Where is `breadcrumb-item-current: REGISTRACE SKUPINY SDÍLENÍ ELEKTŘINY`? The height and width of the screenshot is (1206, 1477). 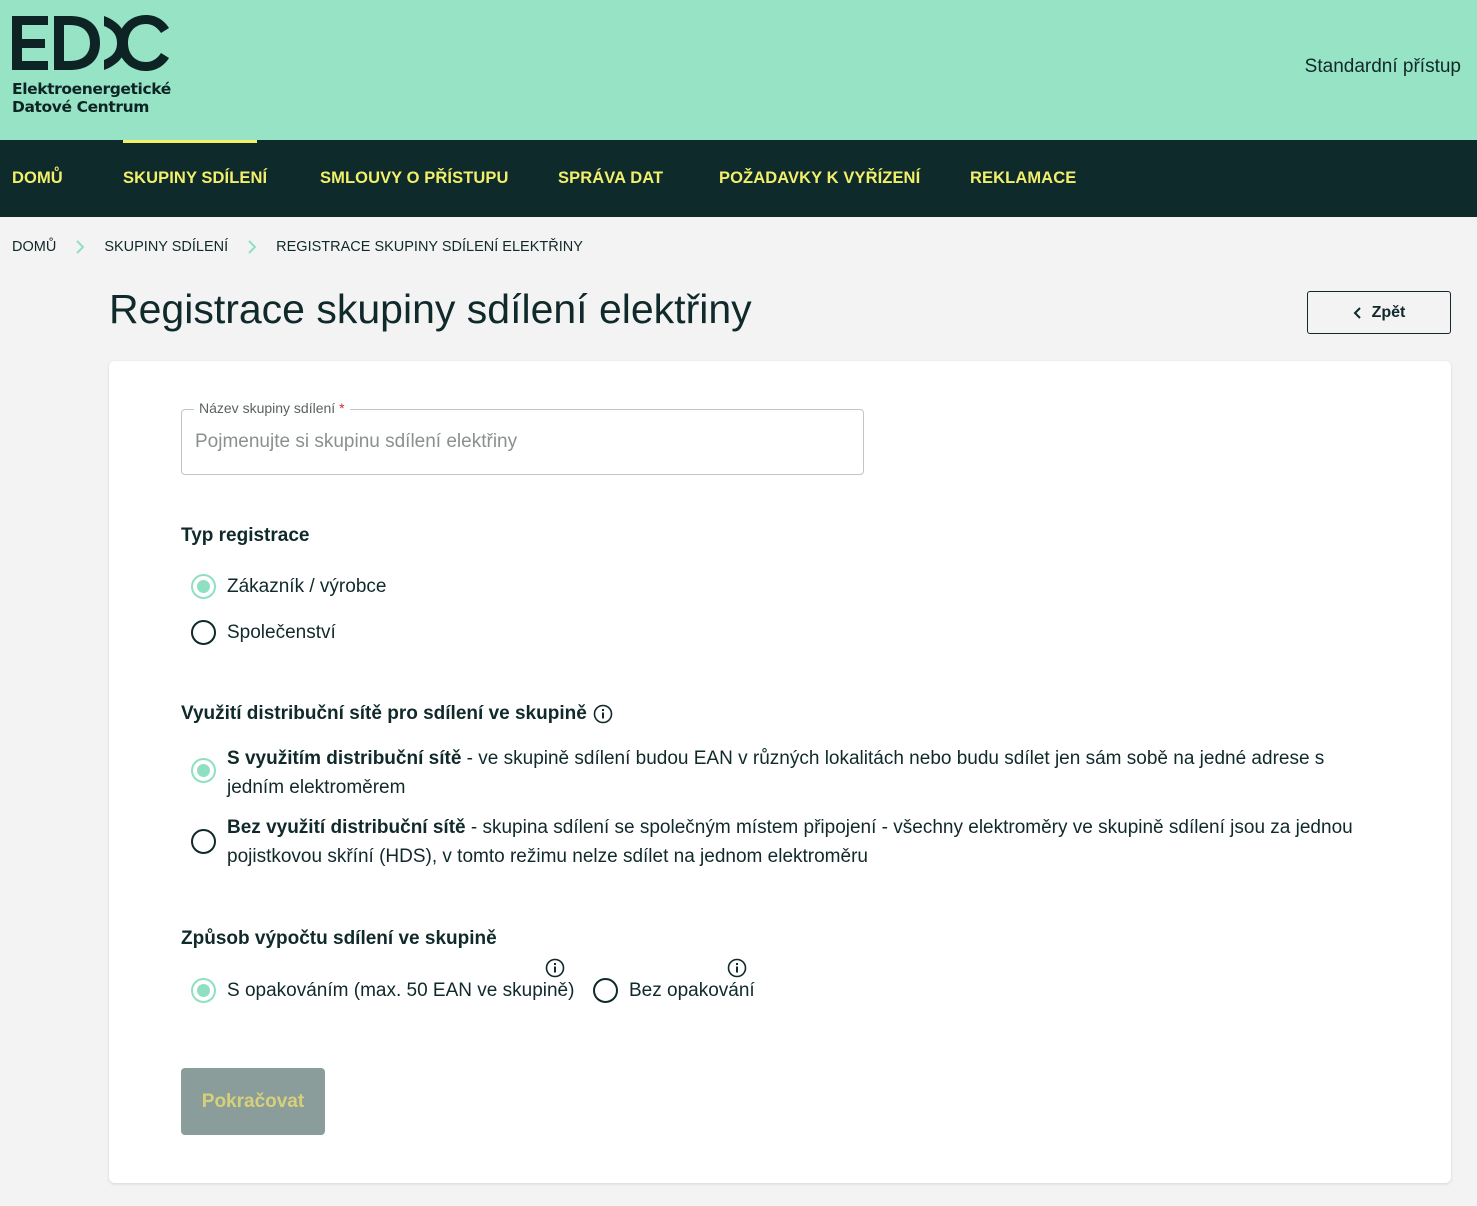 breadcrumb-item-current: REGISTRACE SKUPINY SDÍLENÍ ELEKTŘINY is located at coordinates (429, 247).